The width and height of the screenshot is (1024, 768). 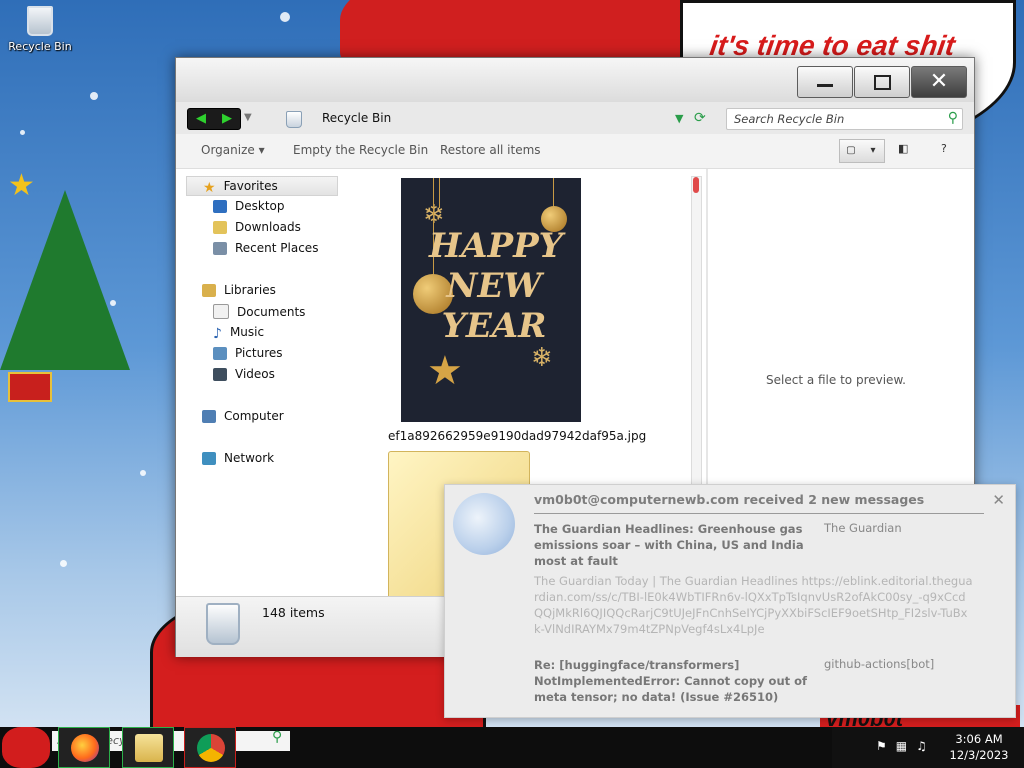 What do you see at coordinates (825, 85) in the screenshot?
I see `minimize-icon` at bounding box center [825, 85].